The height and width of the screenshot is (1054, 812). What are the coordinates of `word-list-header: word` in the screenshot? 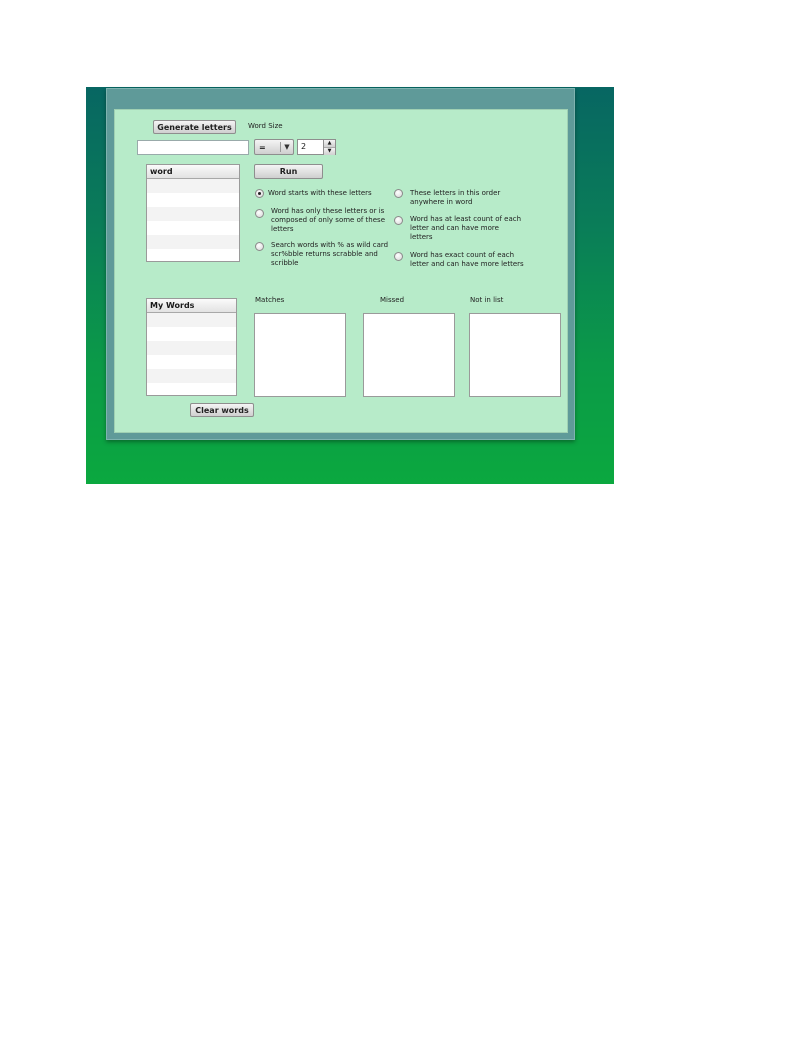 It's located at (193, 172).